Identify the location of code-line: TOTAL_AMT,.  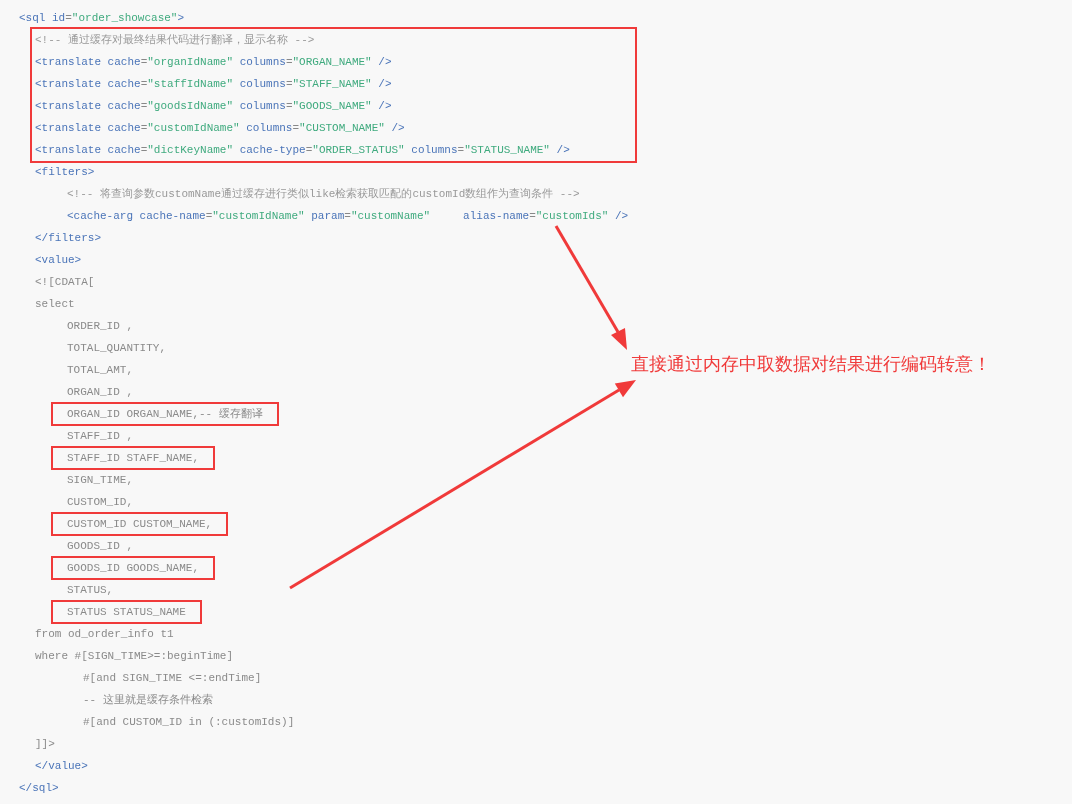
(100, 370).